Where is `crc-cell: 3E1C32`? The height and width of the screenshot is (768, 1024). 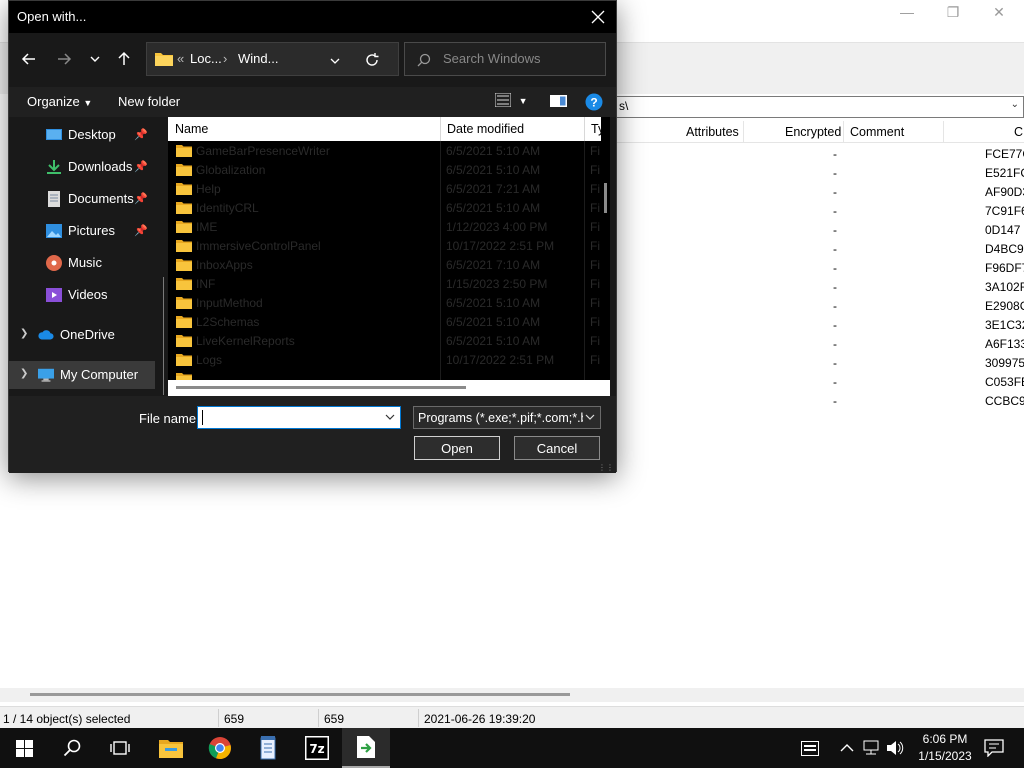 crc-cell: 3E1C32 is located at coordinates (1004, 325).